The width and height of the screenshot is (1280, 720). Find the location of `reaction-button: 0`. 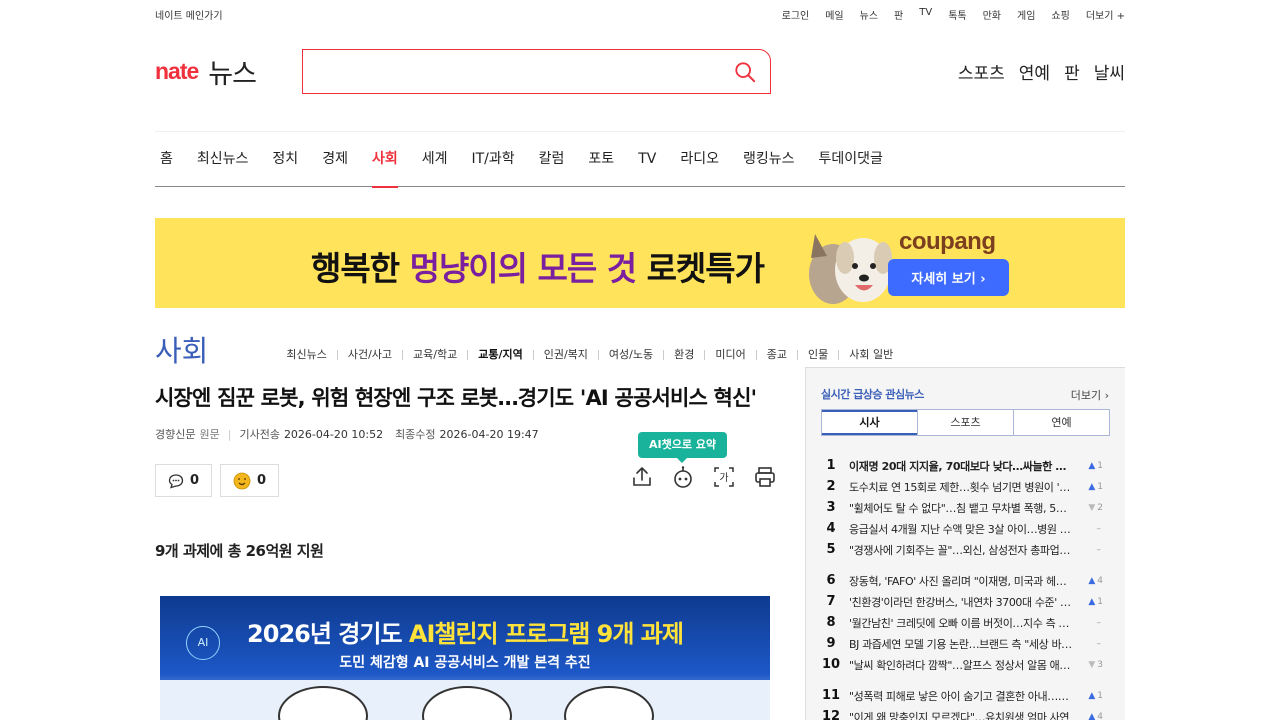

reaction-button: 0 is located at coordinates (250, 480).